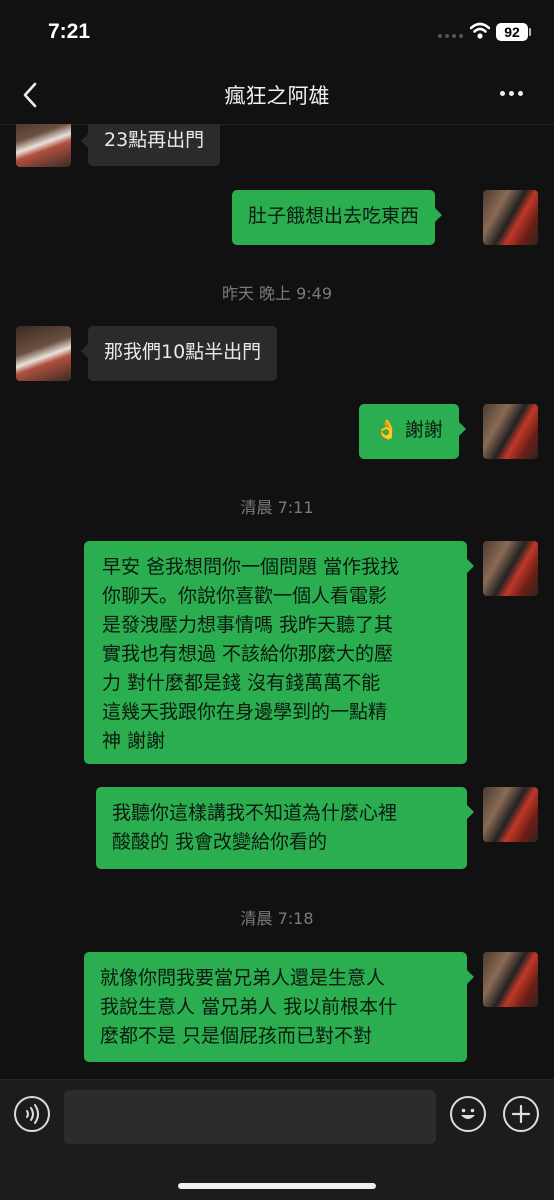 The height and width of the screenshot is (1200, 554). What do you see at coordinates (277, 918) in the screenshot?
I see `timestamp: 清晨 7:18` at bounding box center [277, 918].